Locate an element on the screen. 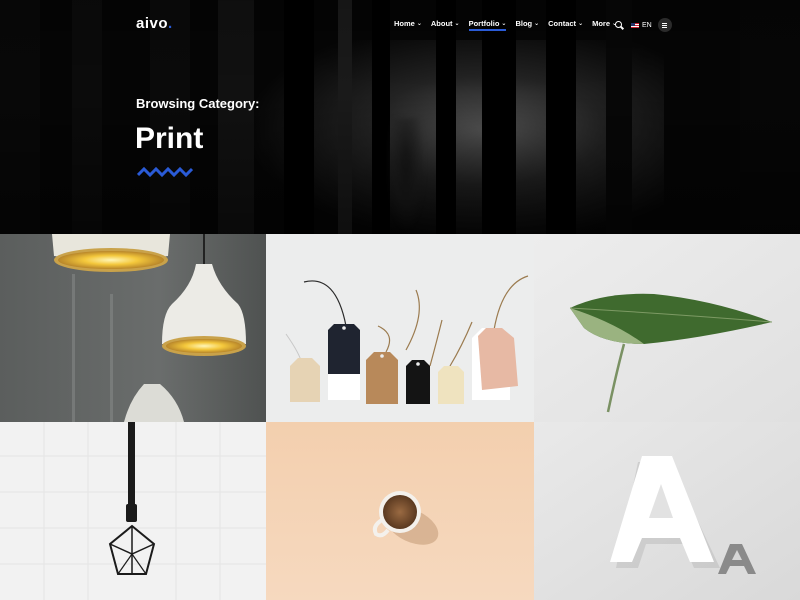 This screenshot has width=800, height=600. portfolio-item-paper-tags is located at coordinates (400, 328).